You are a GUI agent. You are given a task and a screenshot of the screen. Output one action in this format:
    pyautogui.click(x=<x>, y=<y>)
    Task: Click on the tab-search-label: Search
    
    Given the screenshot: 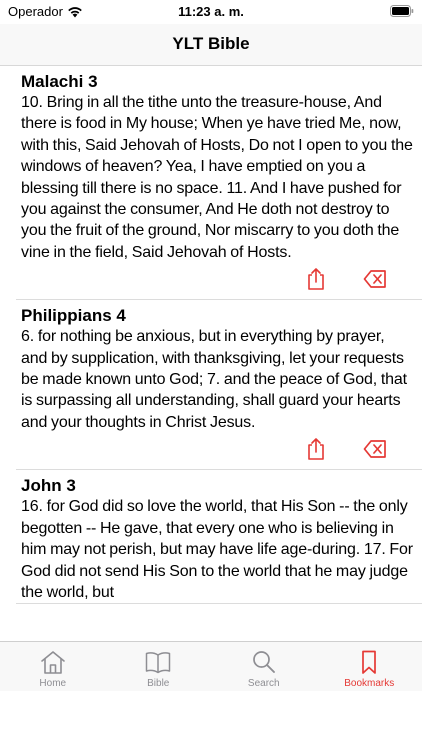 What is the action you would take?
    pyautogui.click(x=263, y=683)
    